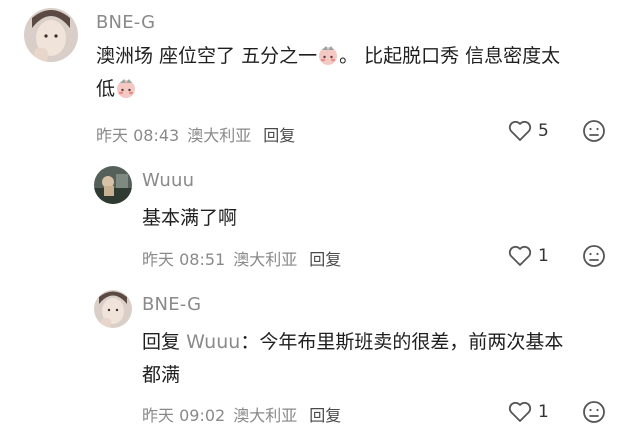  Describe the element at coordinates (168, 180) in the screenshot. I see `username: Wuuu` at that location.